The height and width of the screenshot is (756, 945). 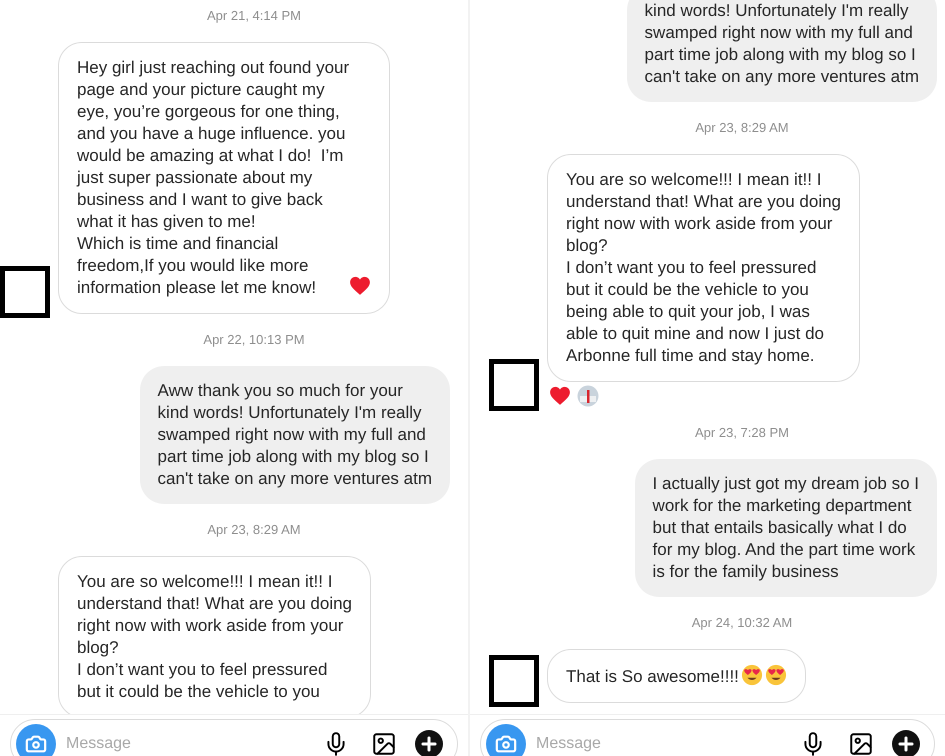 What do you see at coordinates (254, 16) in the screenshot?
I see `message-timestamp: Apr 21, 4:14 PM` at bounding box center [254, 16].